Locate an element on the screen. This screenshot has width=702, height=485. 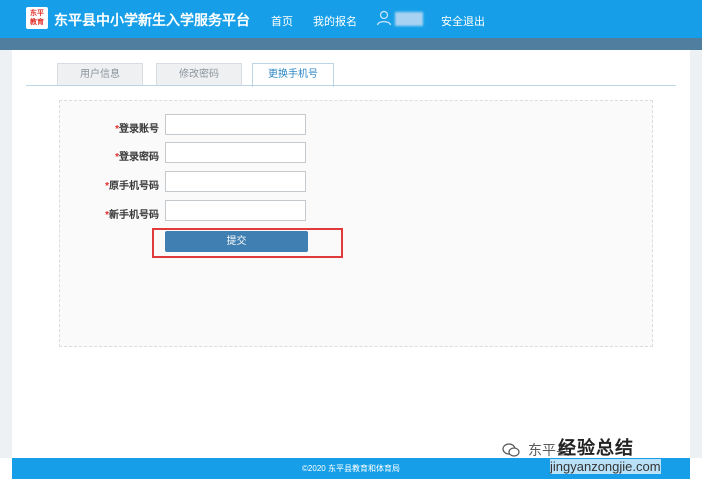
field-label-old-phone: *原手机号码 is located at coordinates (132, 186).